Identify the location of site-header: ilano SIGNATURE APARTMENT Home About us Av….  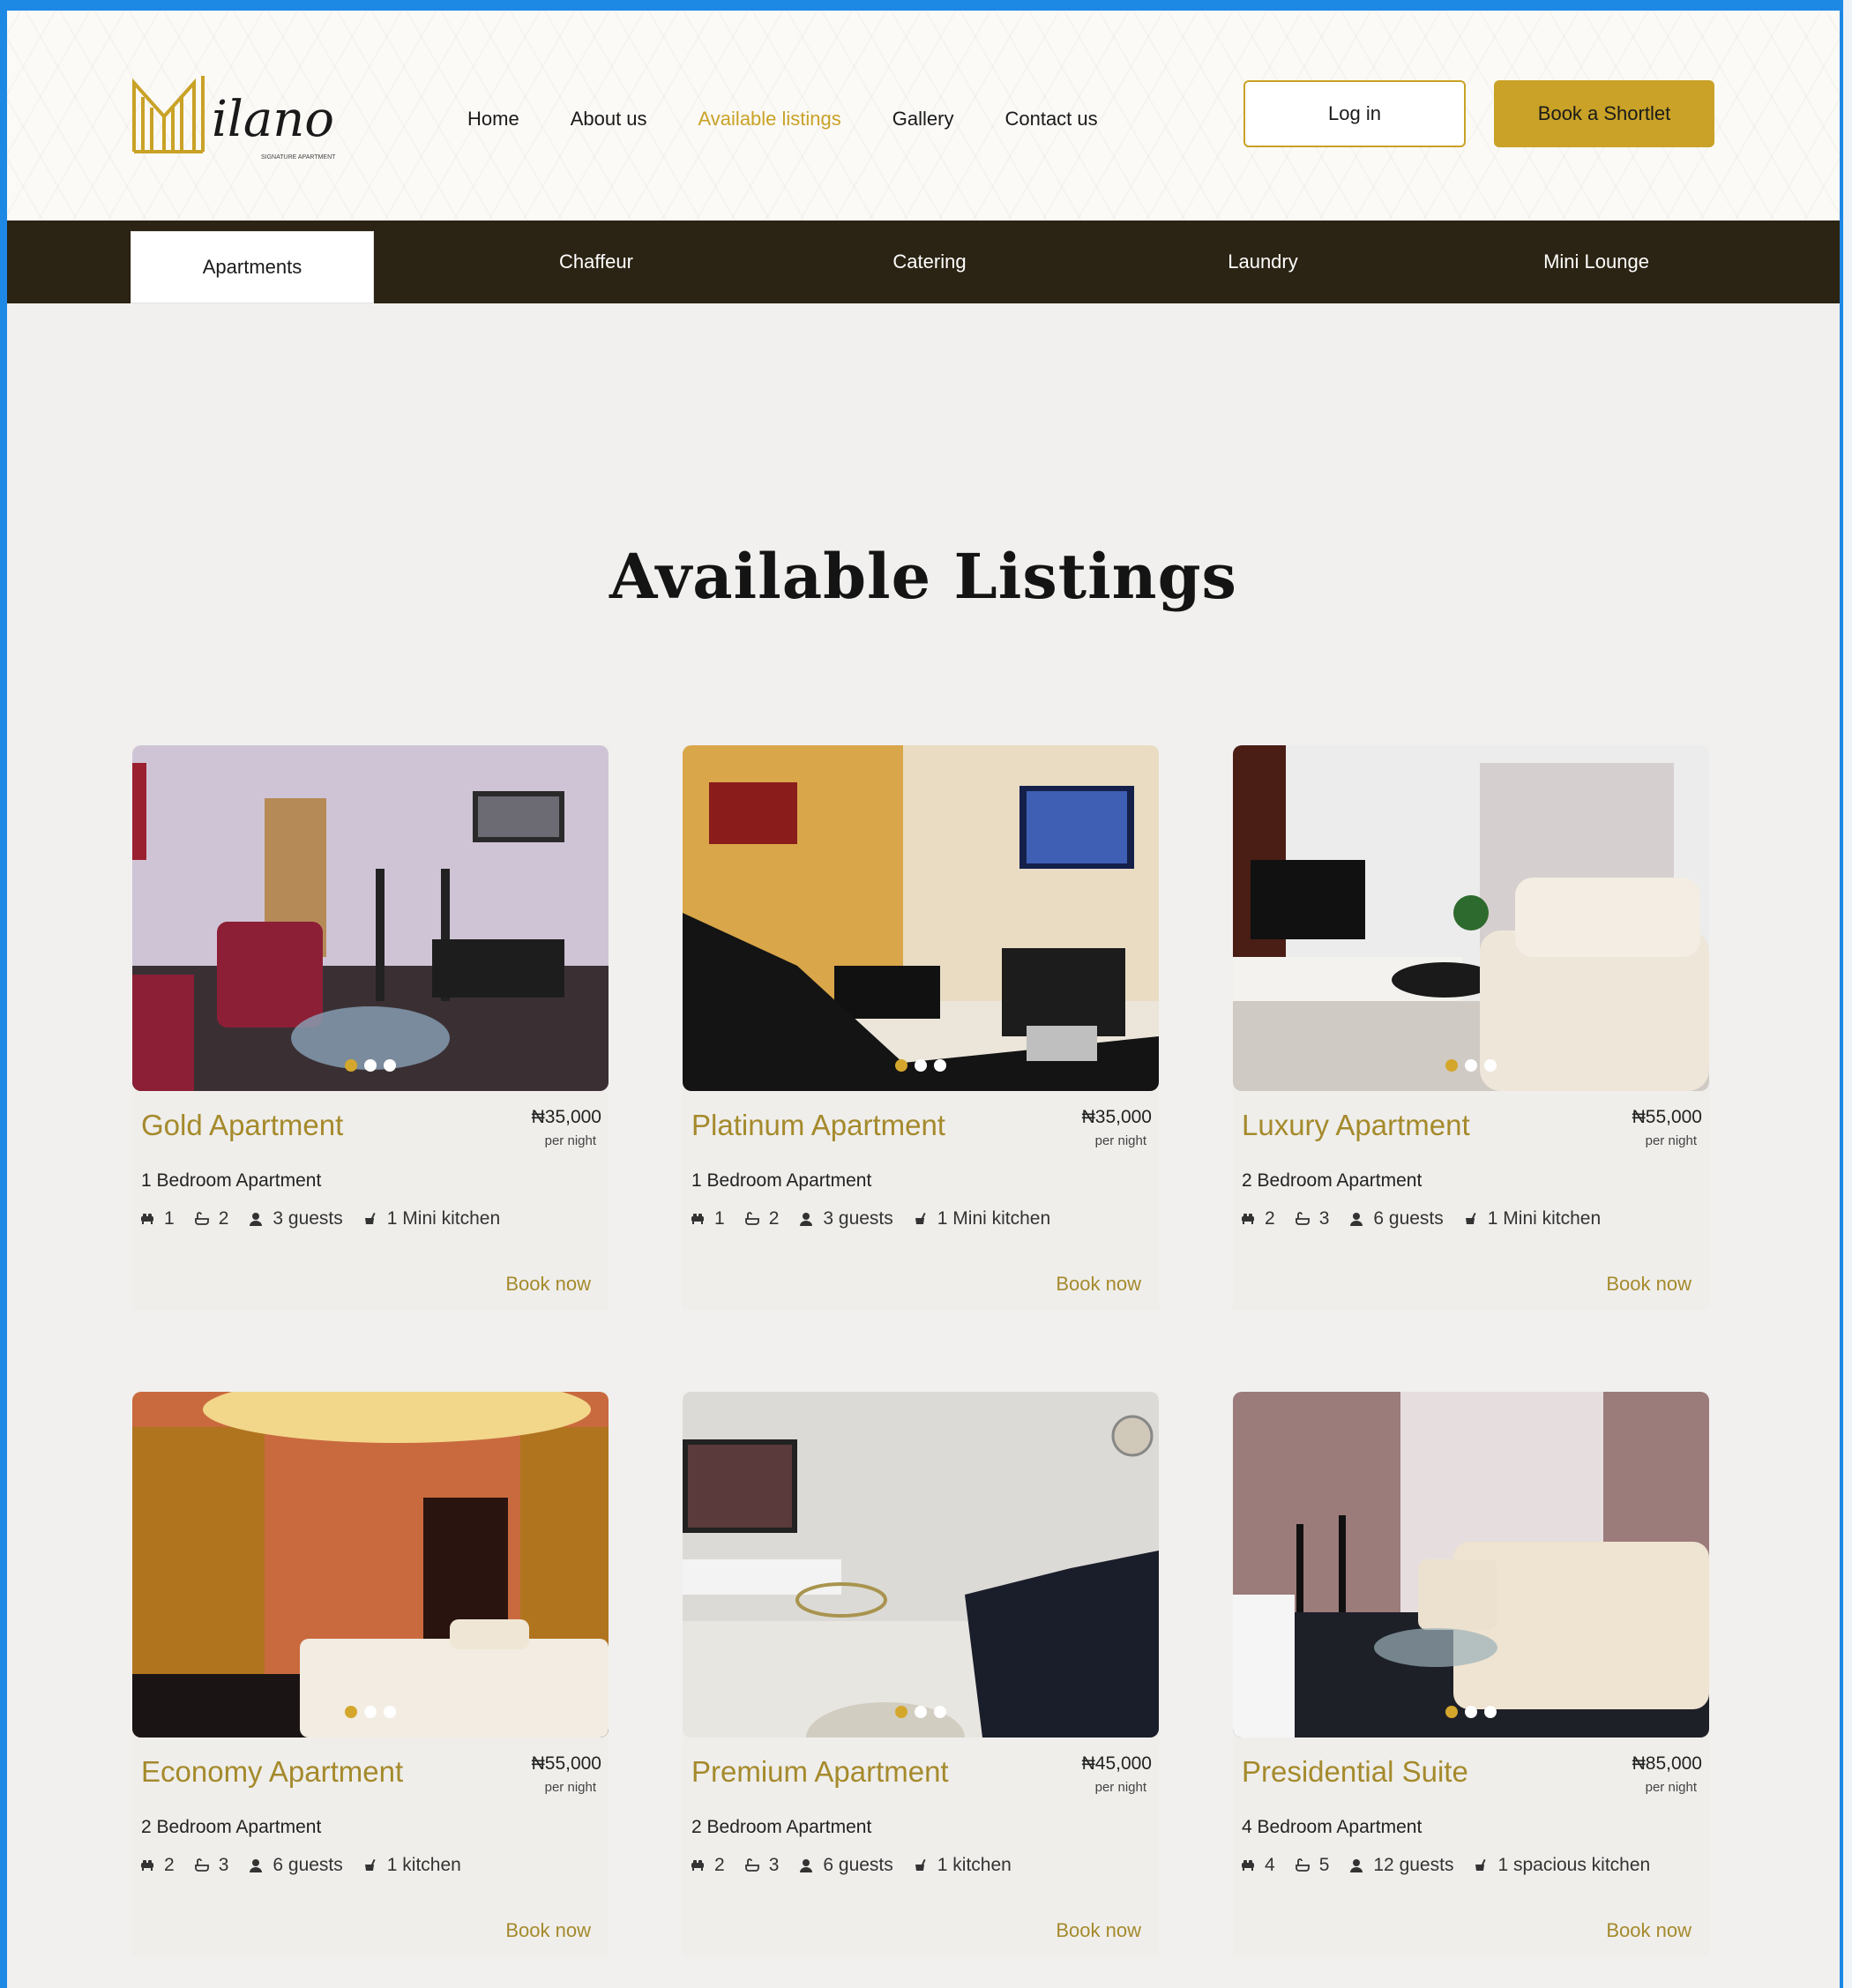
(923, 115).